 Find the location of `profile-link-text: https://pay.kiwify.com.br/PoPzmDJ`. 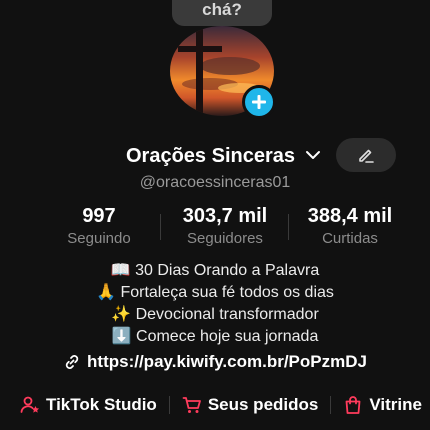

profile-link-text: https://pay.kiwify.com.br/PoPzmDJ is located at coordinates (227, 361).